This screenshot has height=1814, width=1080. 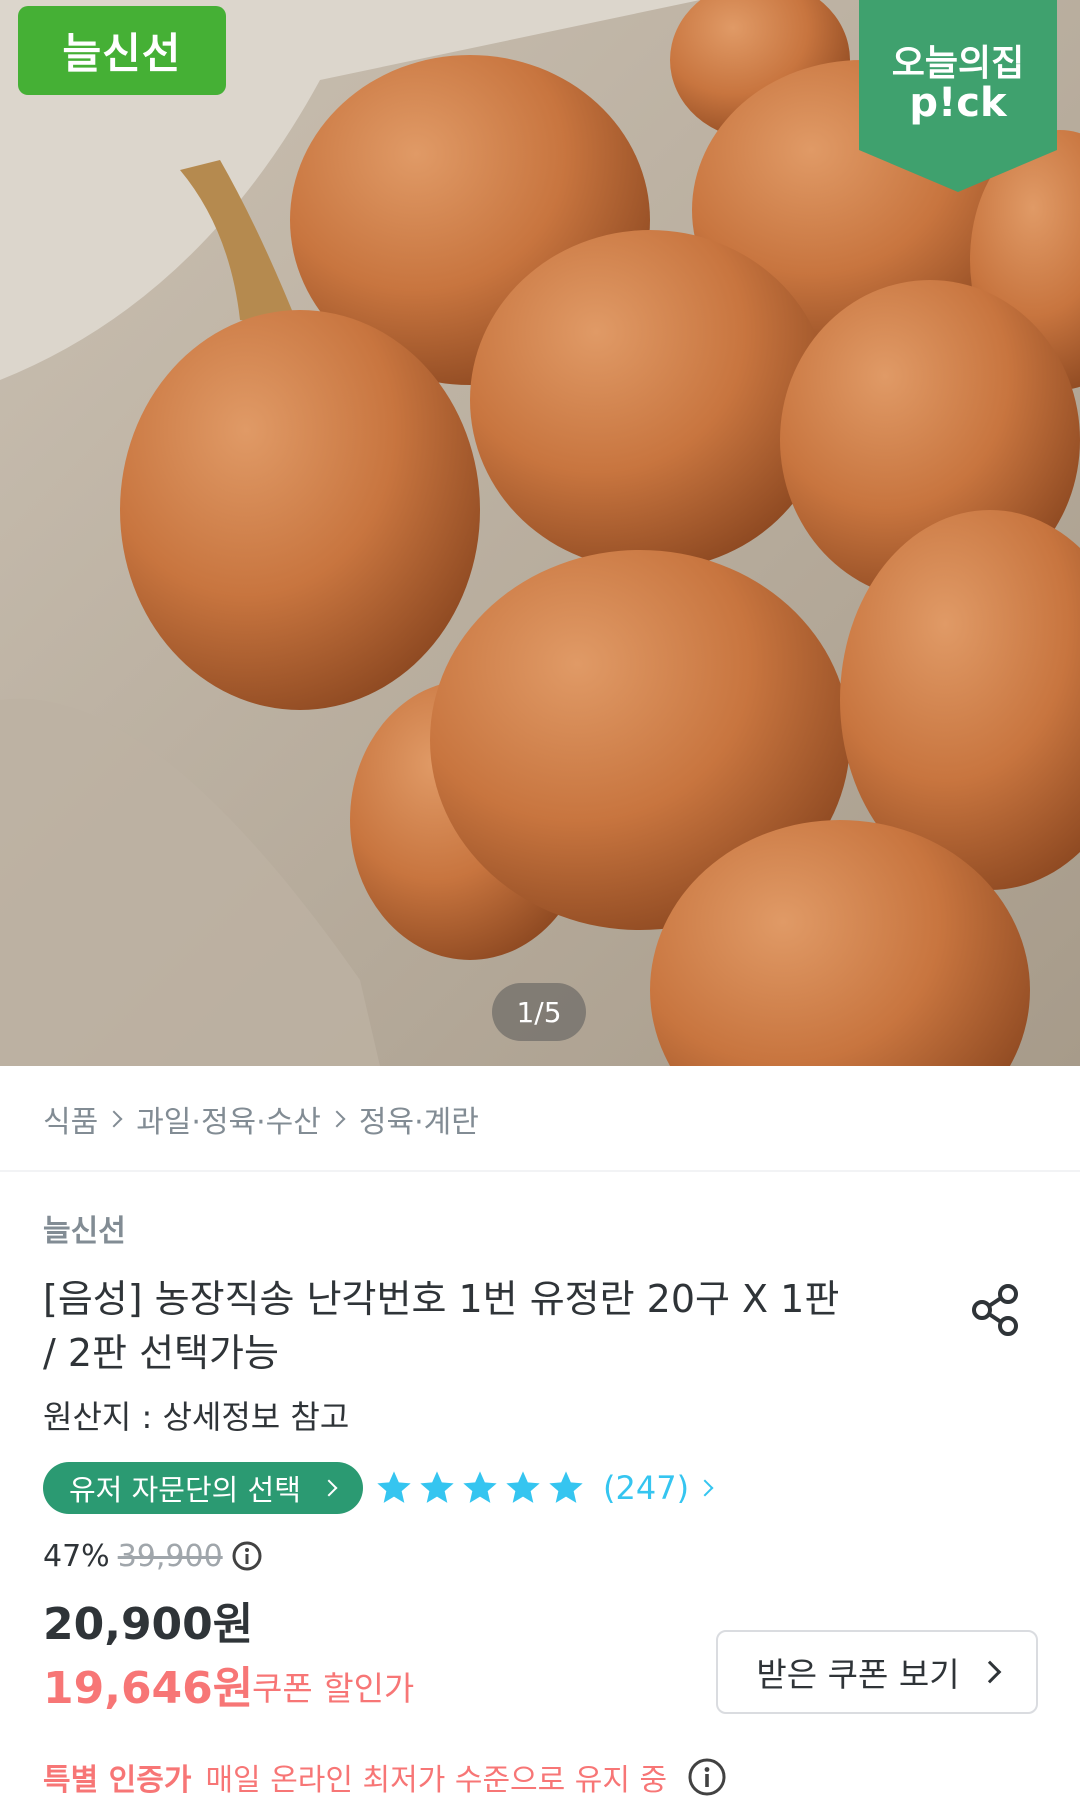 I want to click on view-coupons-button: 받은 쿠폰 보기, so click(x=877, y=1672).